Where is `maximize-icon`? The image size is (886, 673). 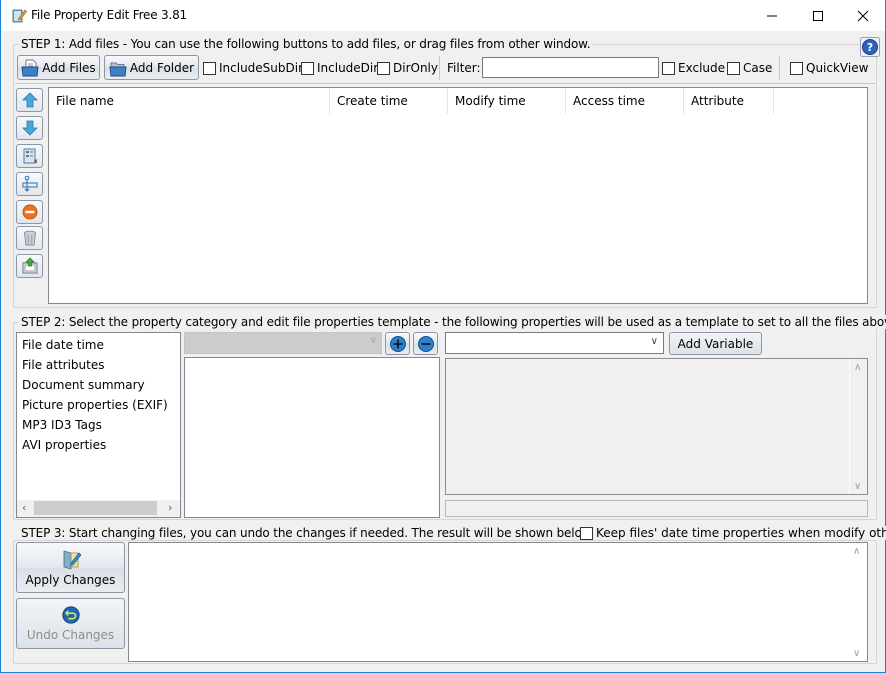 maximize-icon is located at coordinates (818, 15).